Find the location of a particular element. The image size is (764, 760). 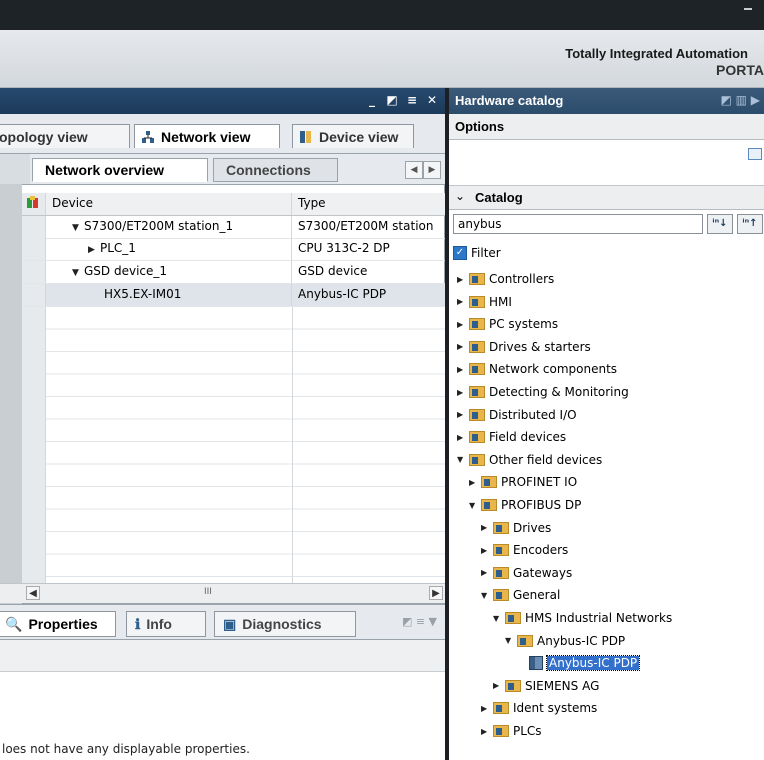

maximize-icon: ≡ is located at coordinates (412, 100).